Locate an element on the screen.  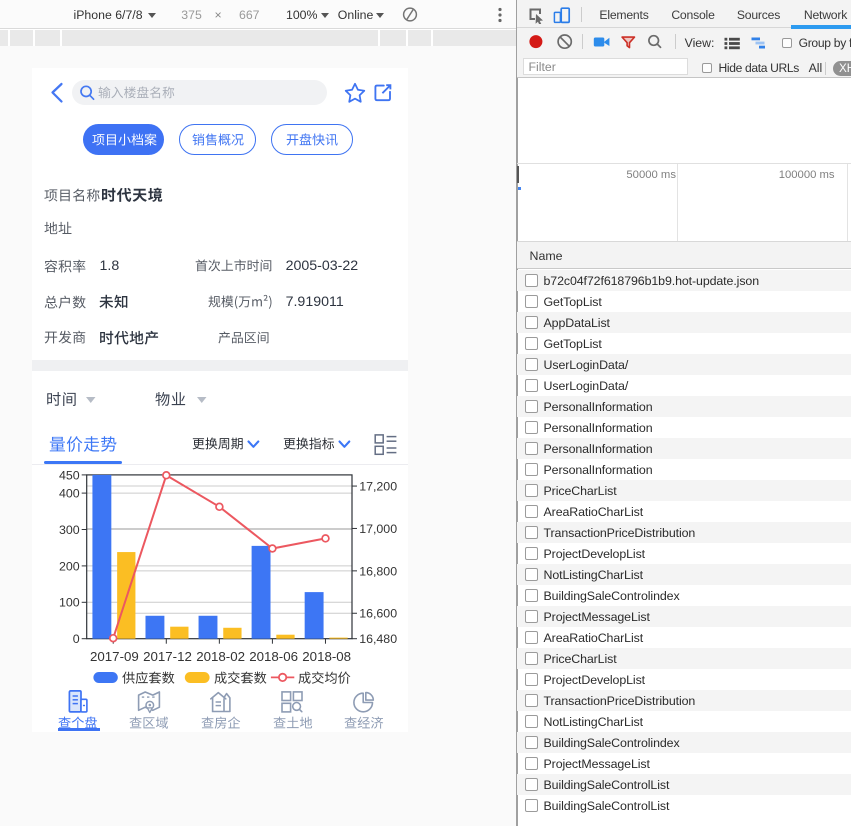
svg-text: 2017-12 is located at coordinates (167, 656).